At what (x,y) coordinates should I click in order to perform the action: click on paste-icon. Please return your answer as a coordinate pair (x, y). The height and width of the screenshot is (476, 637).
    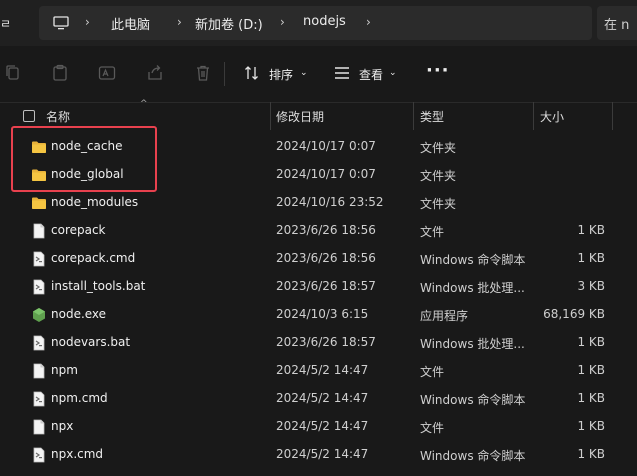
    Looking at the image, I should click on (60, 73).